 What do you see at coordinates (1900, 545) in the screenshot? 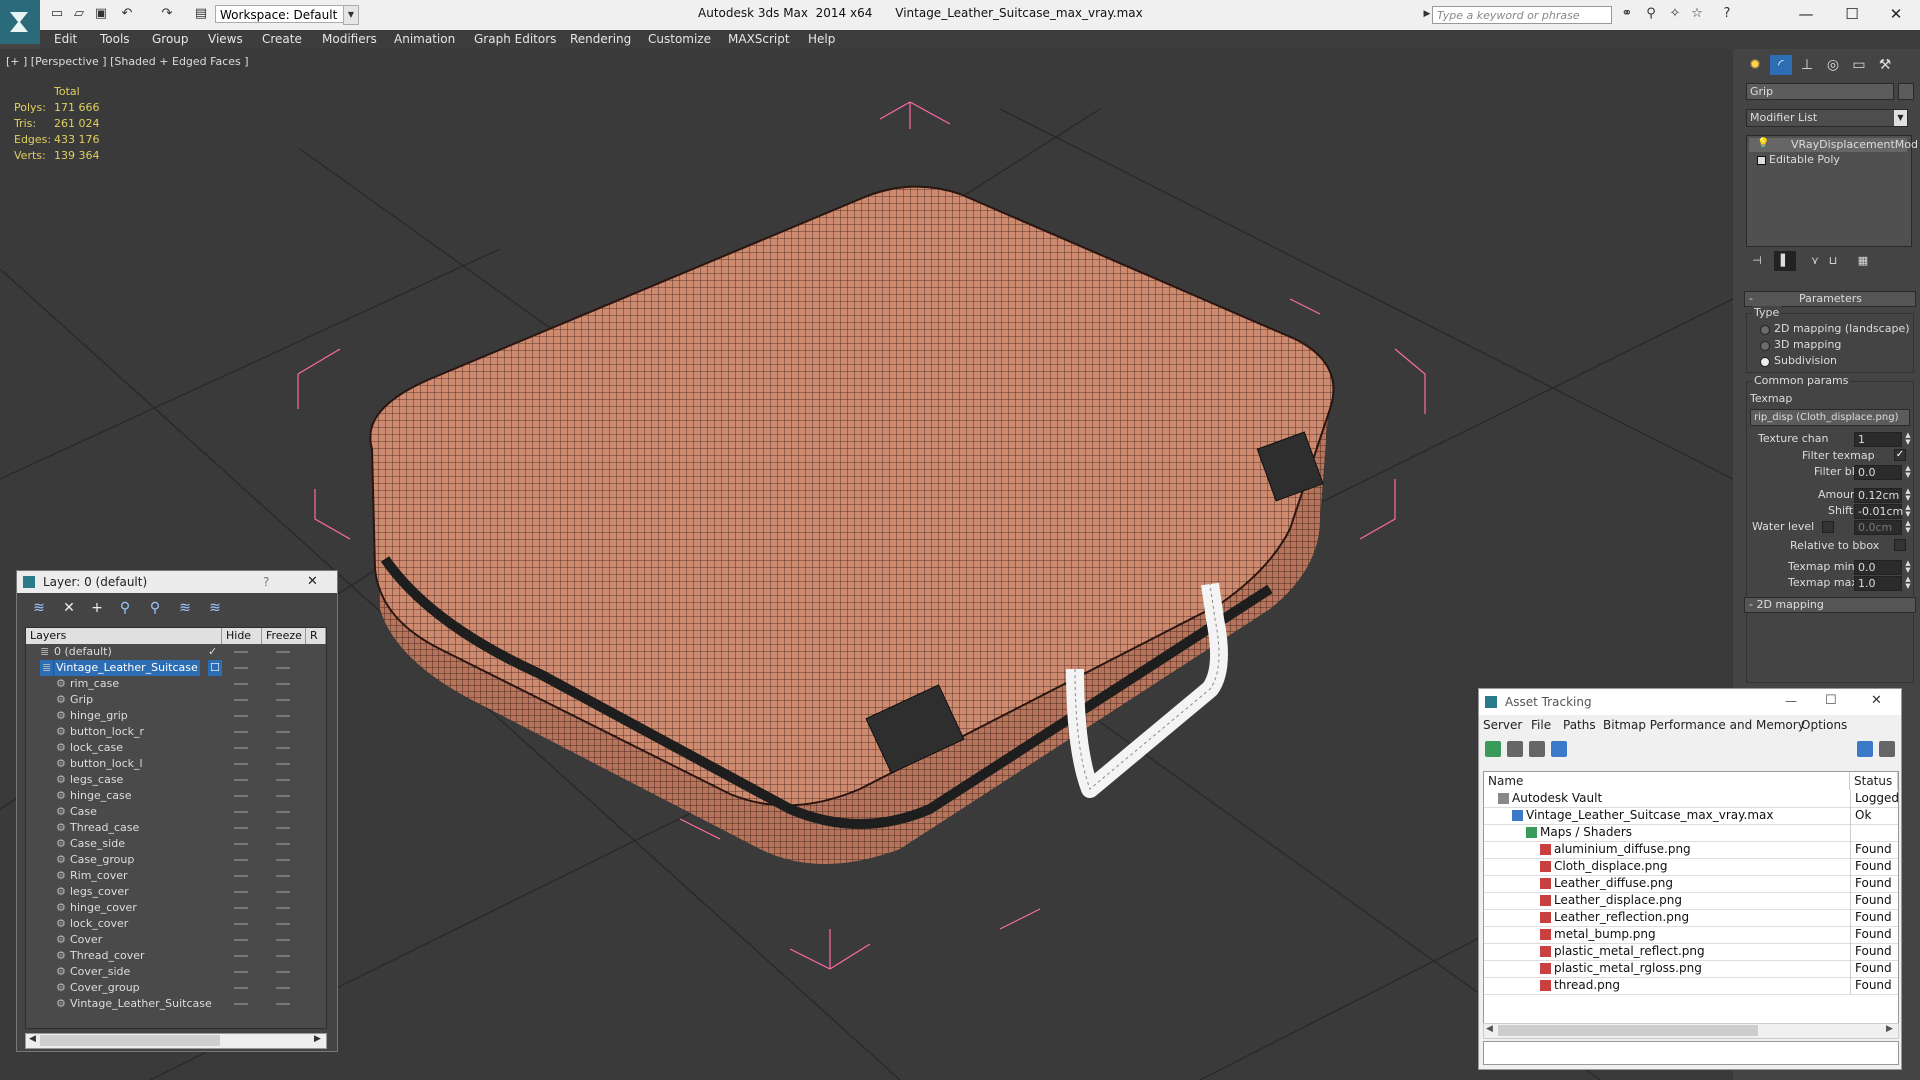
I see `relative-bbox-checkbox` at bounding box center [1900, 545].